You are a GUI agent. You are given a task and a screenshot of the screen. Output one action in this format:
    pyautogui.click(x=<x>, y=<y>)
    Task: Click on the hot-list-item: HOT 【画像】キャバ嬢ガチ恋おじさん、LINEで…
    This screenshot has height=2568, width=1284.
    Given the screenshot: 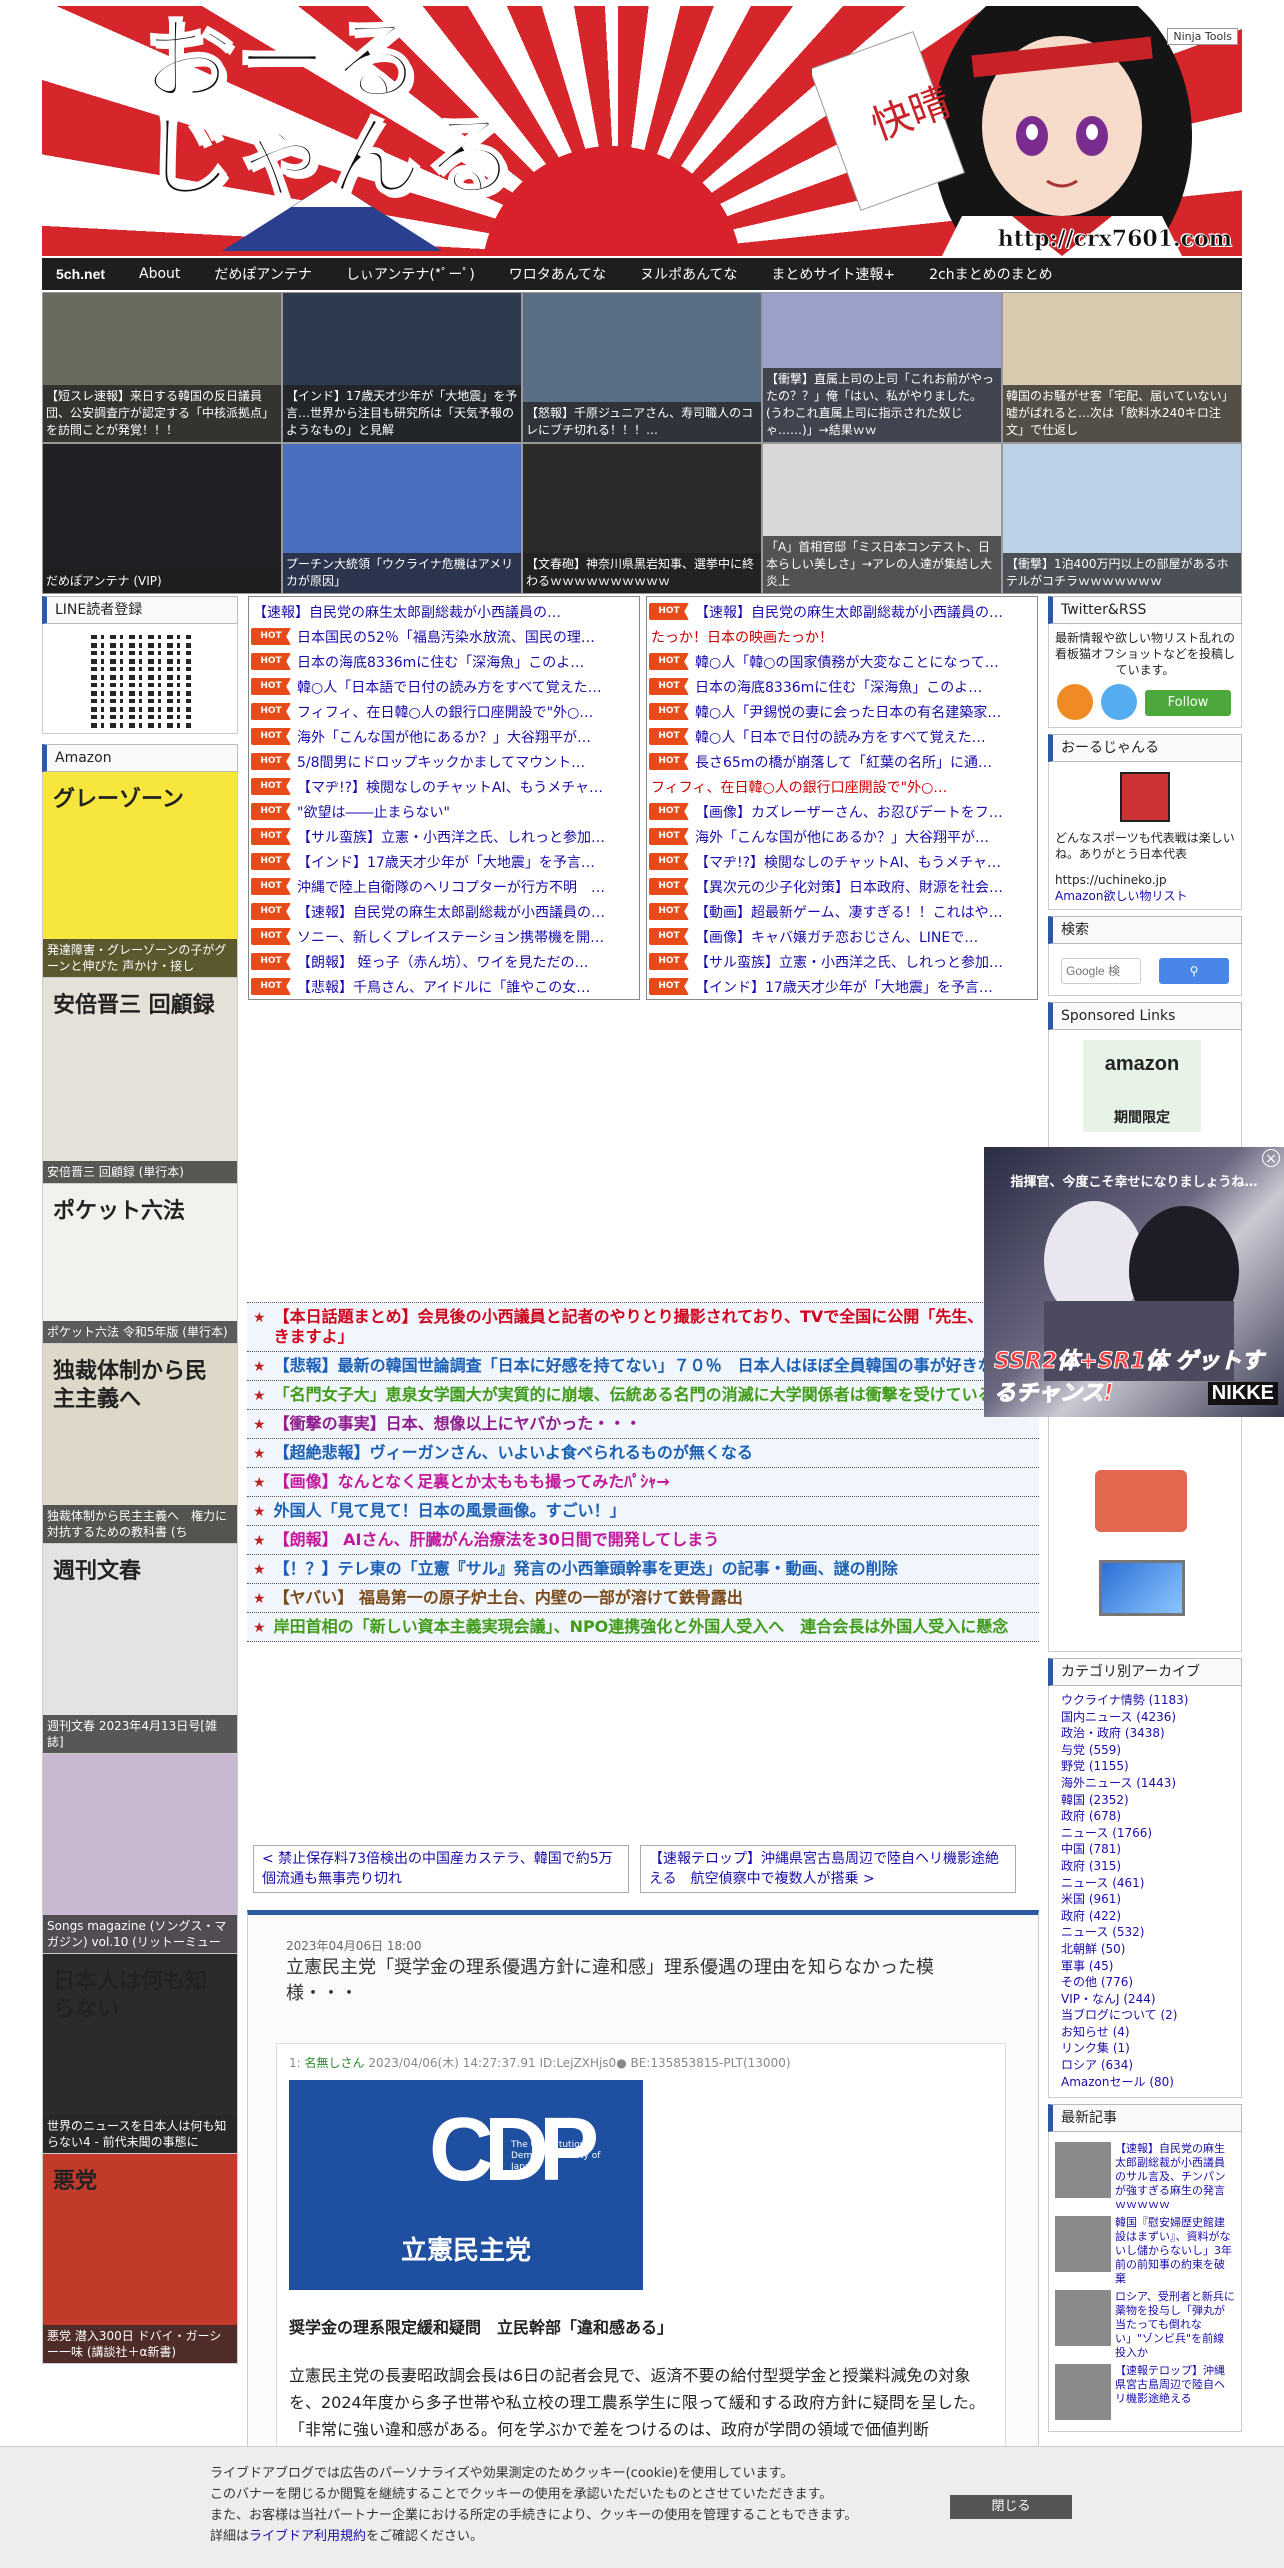 What is the action you would take?
    pyautogui.click(x=842, y=936)
    